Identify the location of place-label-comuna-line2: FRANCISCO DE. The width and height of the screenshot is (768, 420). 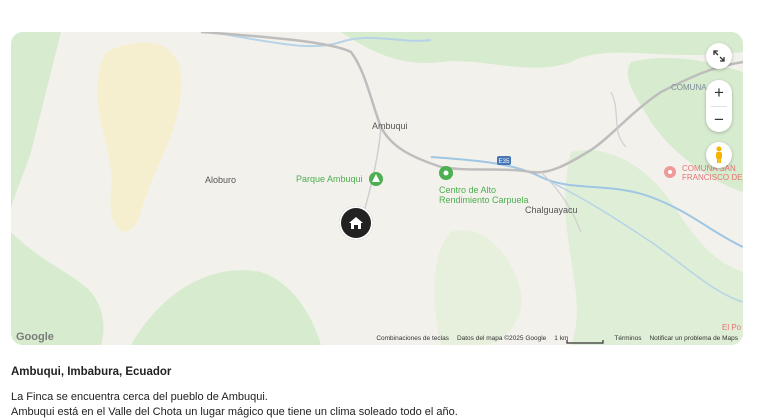
(712, 177).